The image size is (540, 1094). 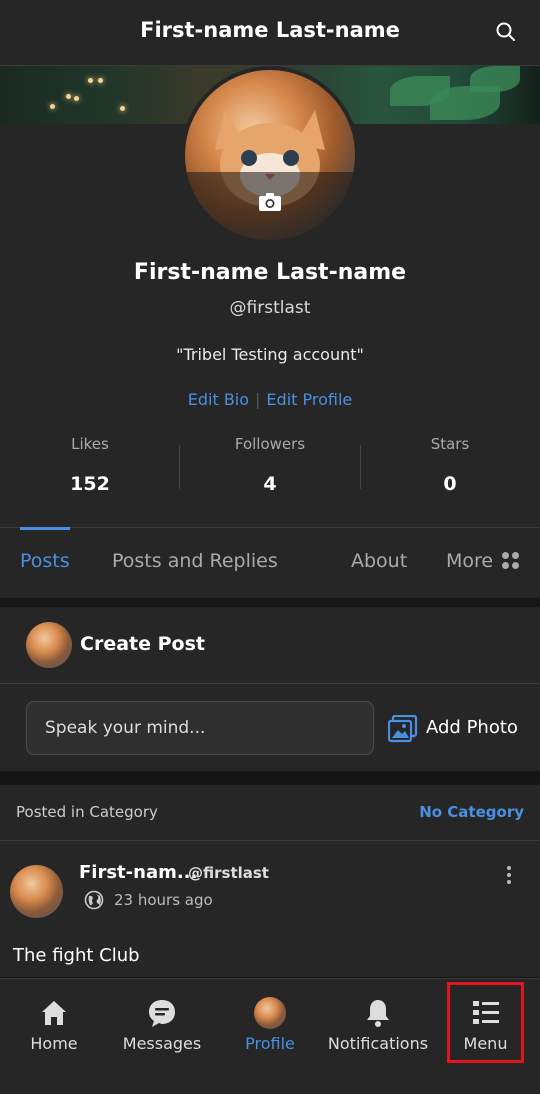 What do you see at coordinates (309, 399) in the screenshot?
I see `edit-profile-link: Edit Profile` at bounding box center [309, 399].